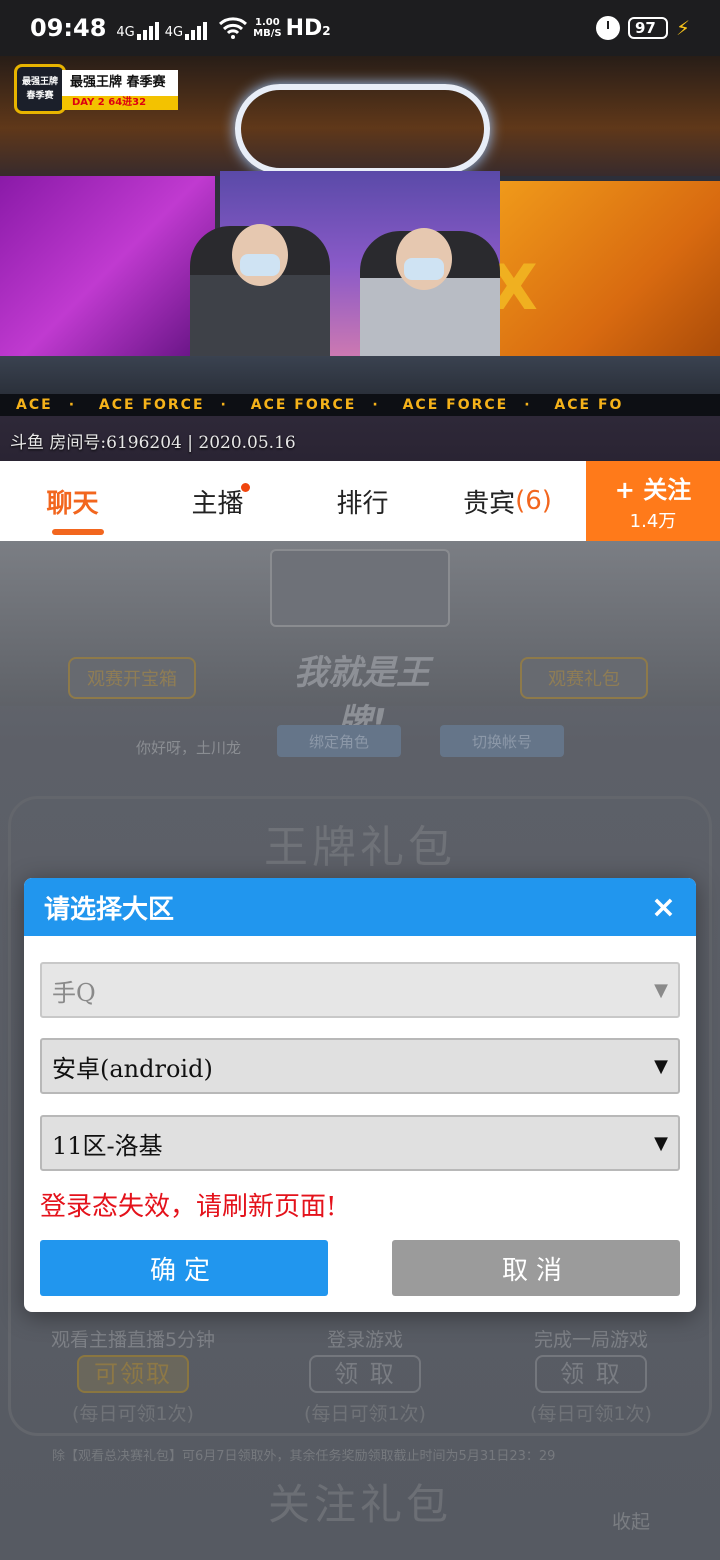 This screenshot has width=720, height=1560. I want to click on tab-streamer-label: 主播, so click(217, 503).